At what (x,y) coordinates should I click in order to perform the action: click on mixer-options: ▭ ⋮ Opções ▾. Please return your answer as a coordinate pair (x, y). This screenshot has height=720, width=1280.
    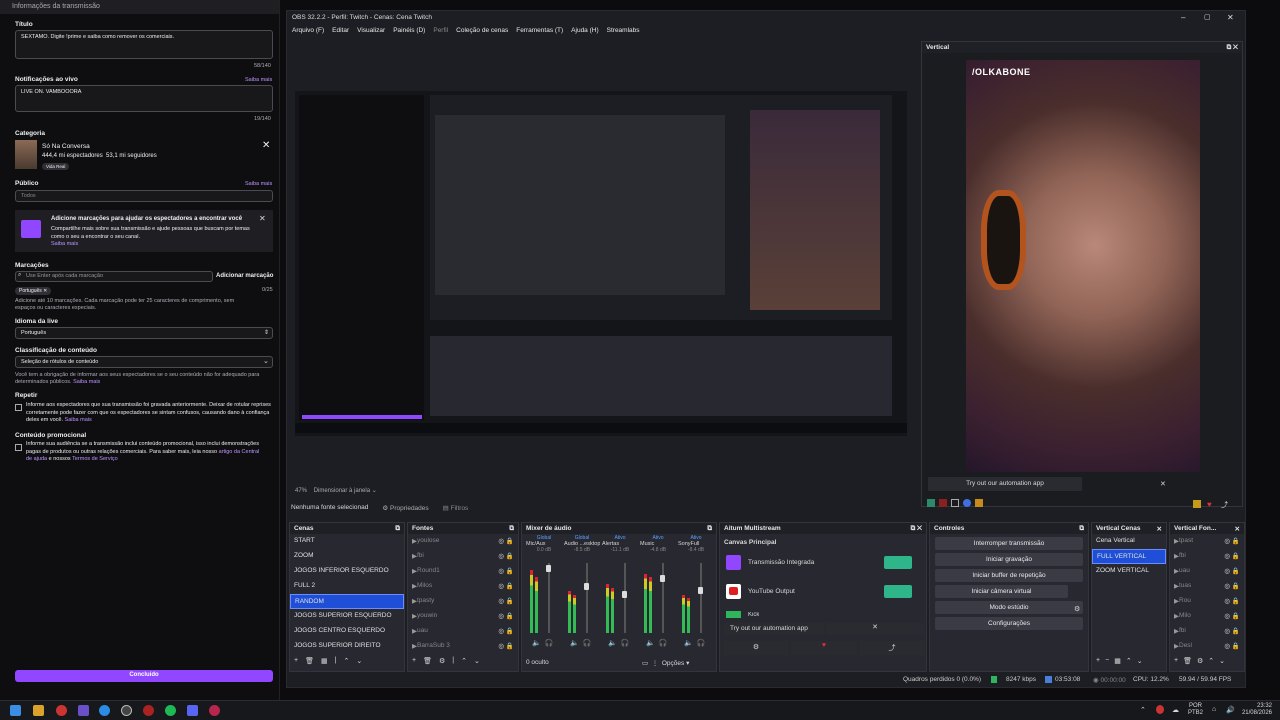
    Looking at the image, I should click on (665, 663).